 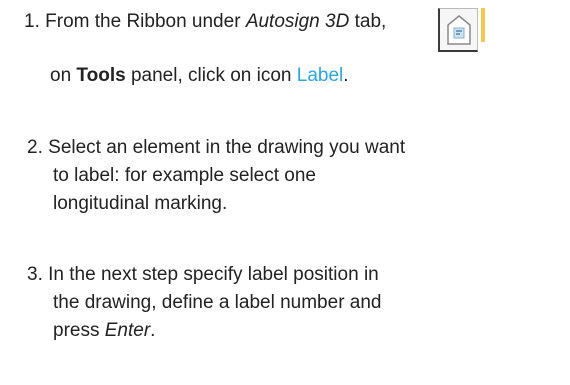 I want to click on step-1-line-2: on Tools panel, click on icon Label., so click(x=199, y=76).